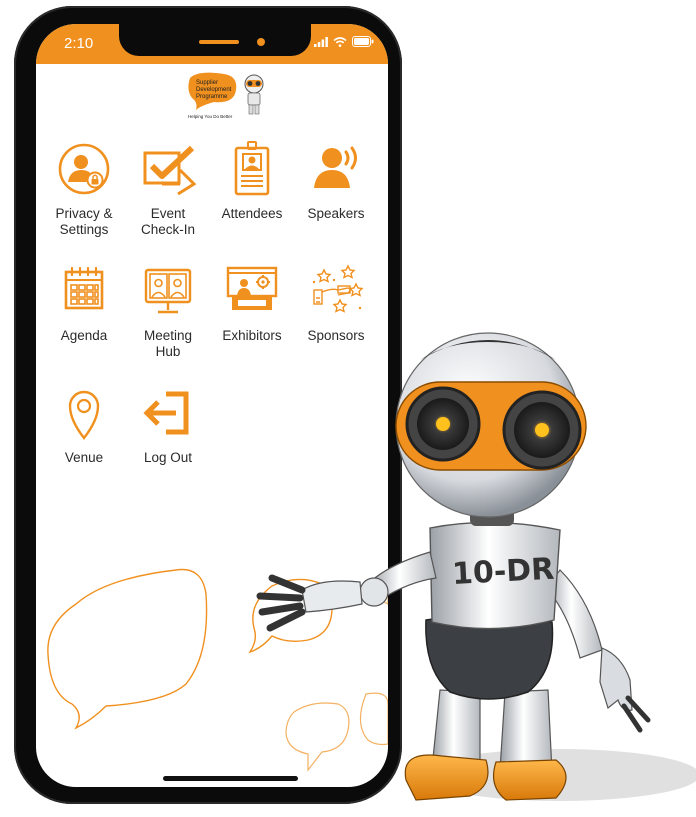  Describe the element at coordinates (84, 169) in the screenshot. I see `privacy-settings-icon` at that location.